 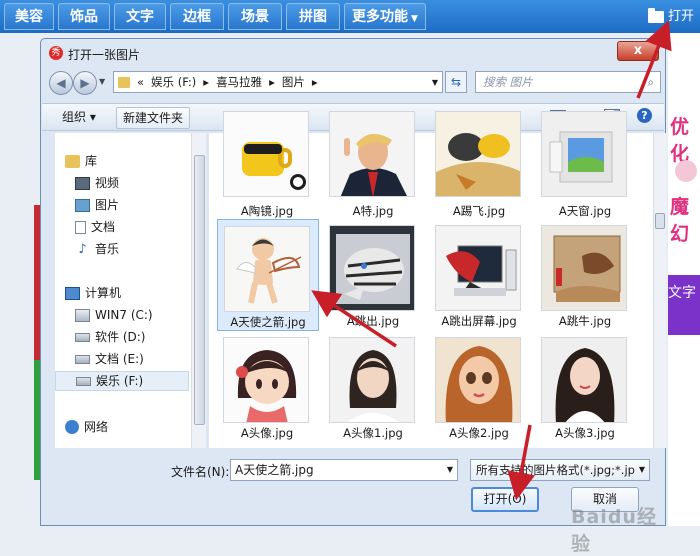 What do you see at coordinates (354, 319) in the screenshot?
I see `arrow-to-selected-file-icon` at bounding box center [354, 319].